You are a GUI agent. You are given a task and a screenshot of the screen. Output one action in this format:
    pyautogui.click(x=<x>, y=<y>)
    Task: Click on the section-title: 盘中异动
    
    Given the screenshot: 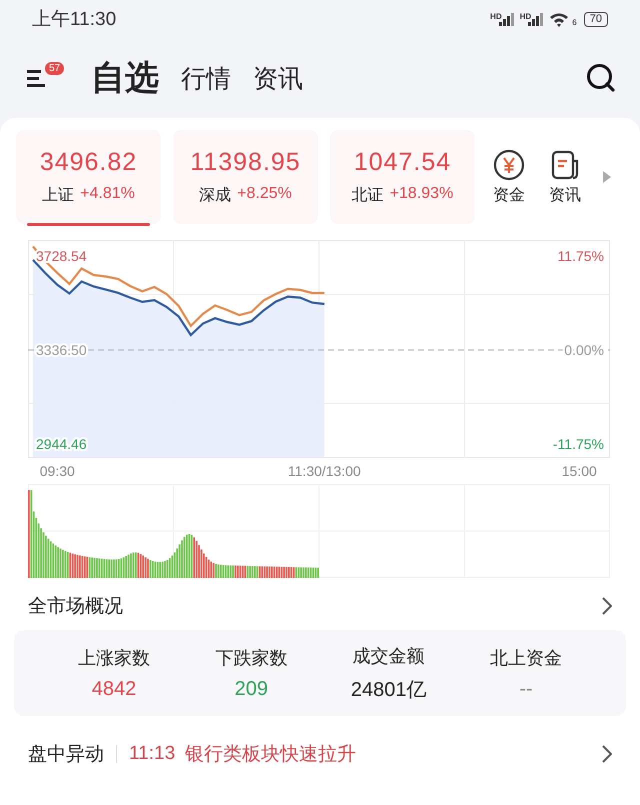 What is the action you would take?
    pyautogui.click(x=66, y=755)
    